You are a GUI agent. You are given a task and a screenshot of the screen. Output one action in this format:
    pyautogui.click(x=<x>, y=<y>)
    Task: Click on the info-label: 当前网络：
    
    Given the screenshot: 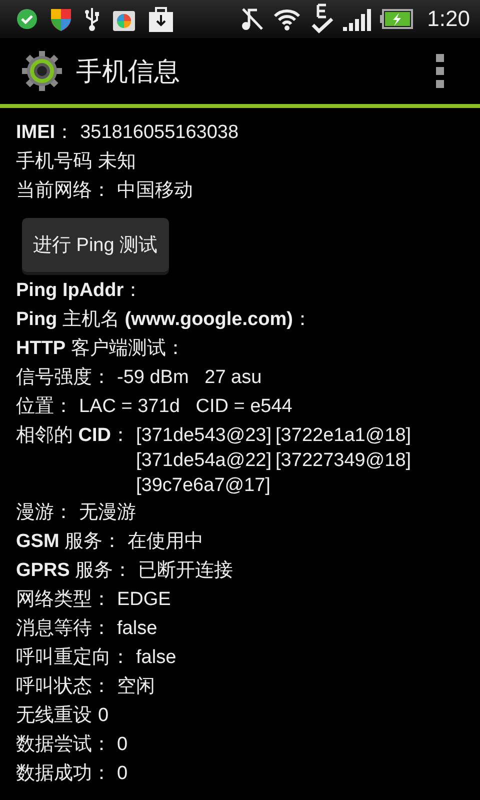 What is the action you would take?
    pyautogui.click(x=63, y=191)
    